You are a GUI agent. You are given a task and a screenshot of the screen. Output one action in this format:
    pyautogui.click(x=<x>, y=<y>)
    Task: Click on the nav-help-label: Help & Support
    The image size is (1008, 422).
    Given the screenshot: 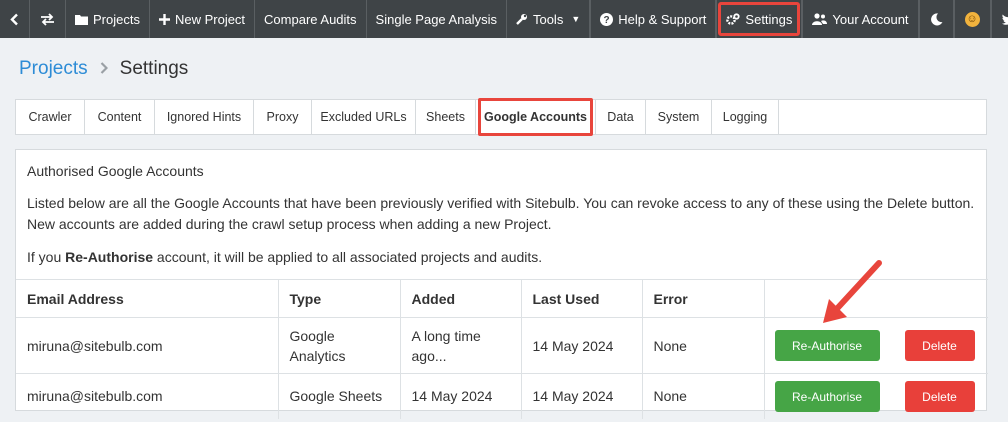 What is the action you would take?
    pyautogui.click(x=662, y=19)
    